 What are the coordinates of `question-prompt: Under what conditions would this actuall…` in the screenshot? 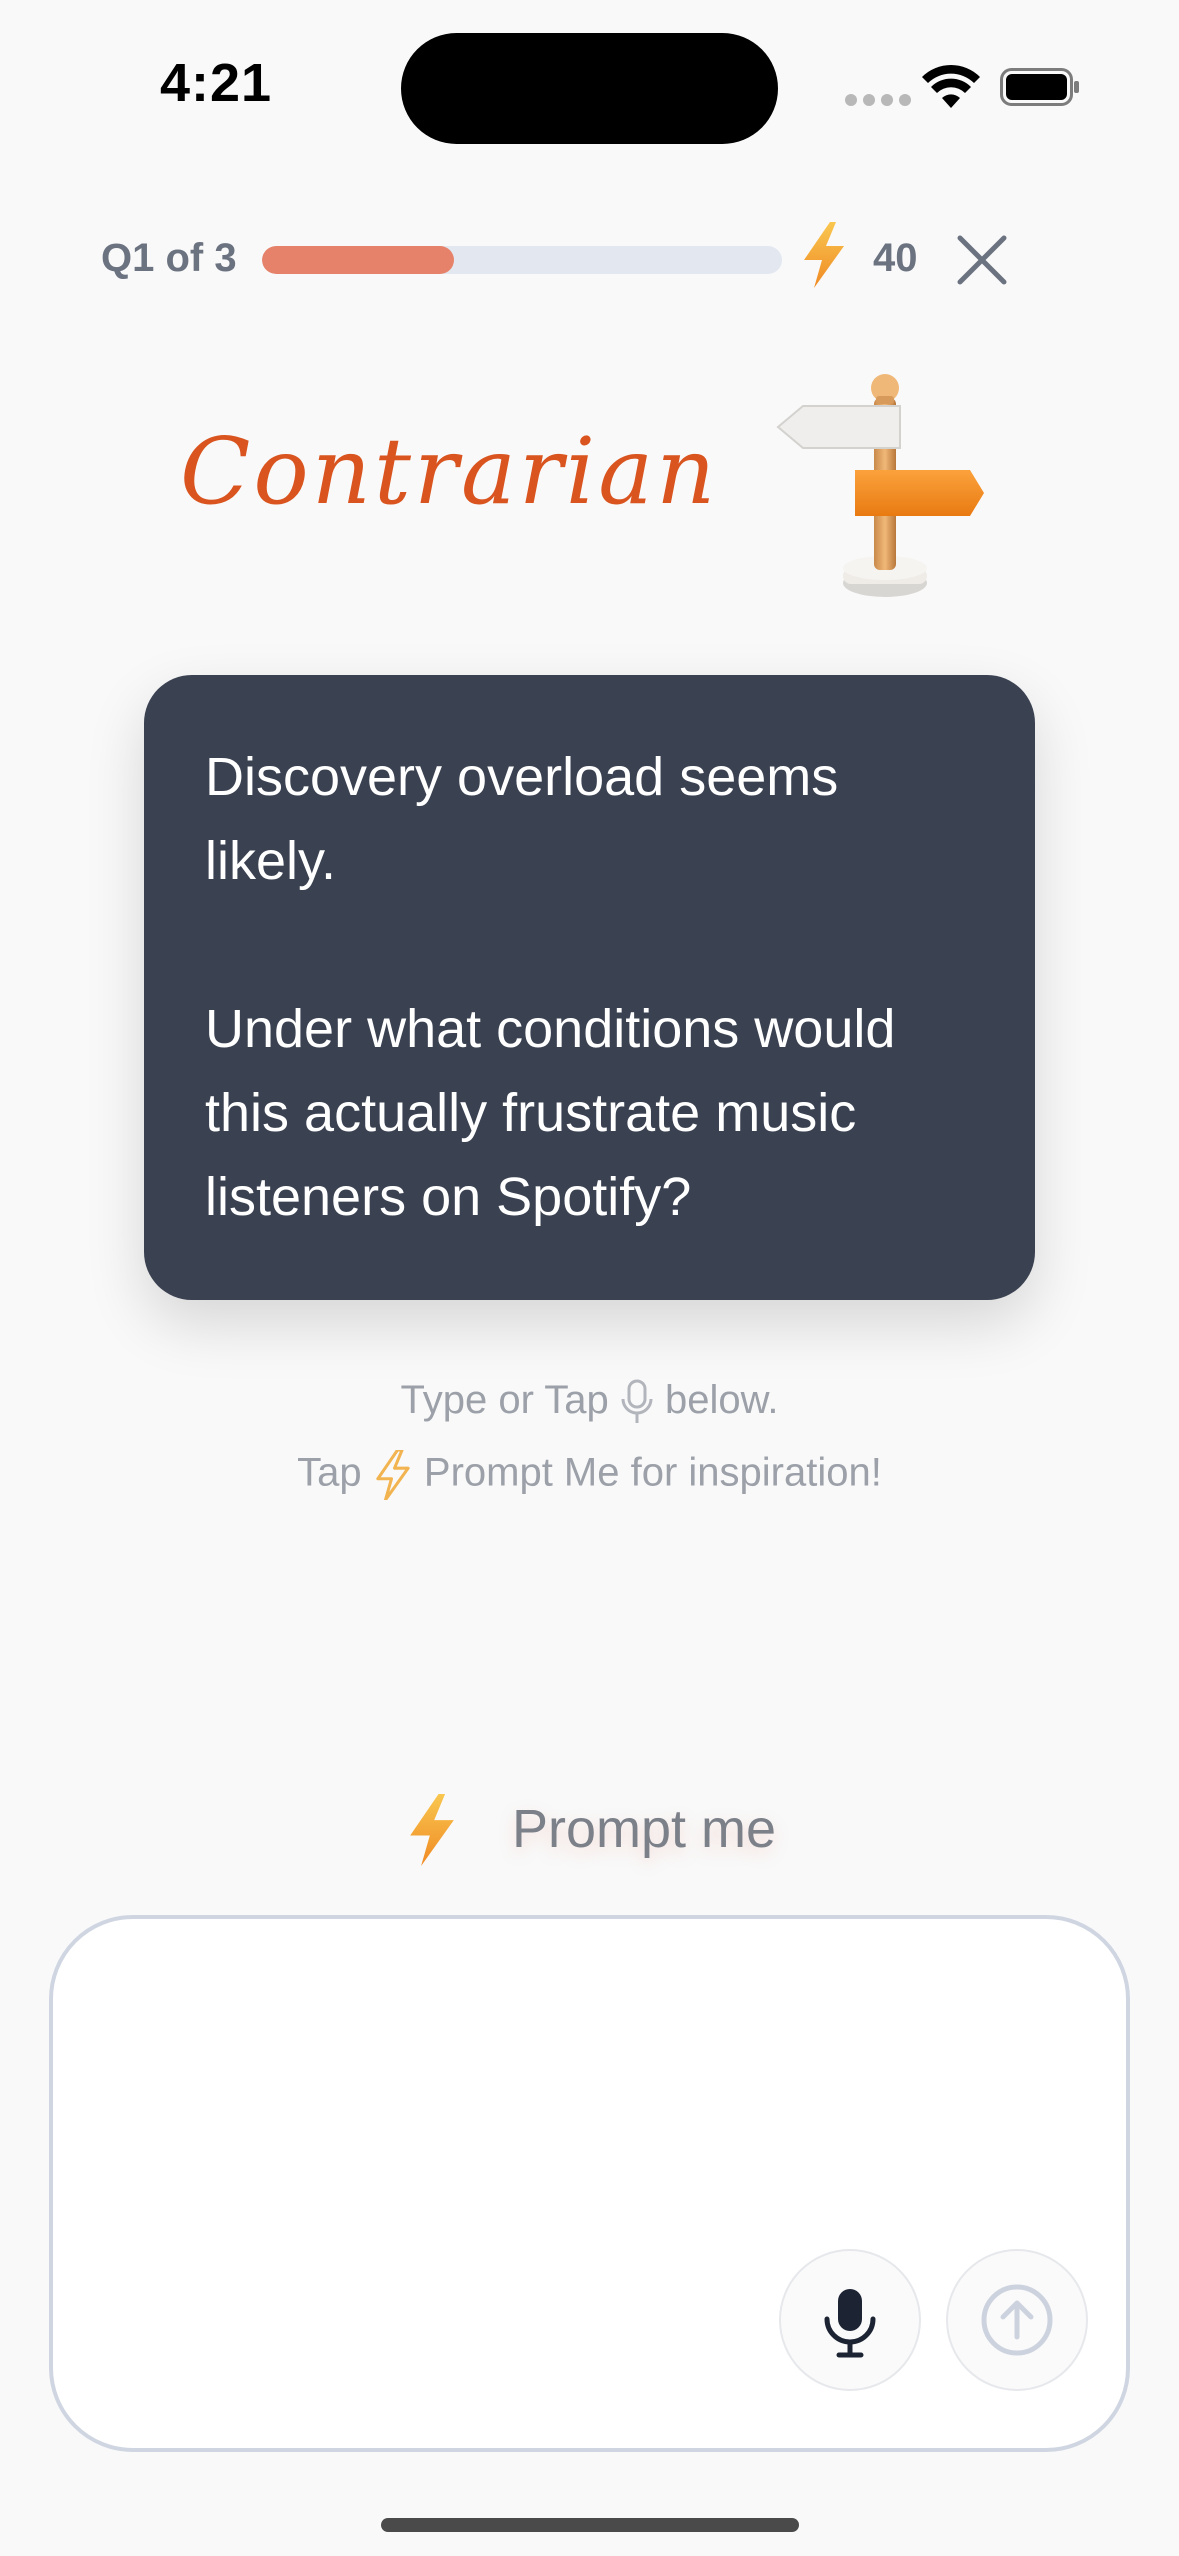 It's located at (550, 1113).